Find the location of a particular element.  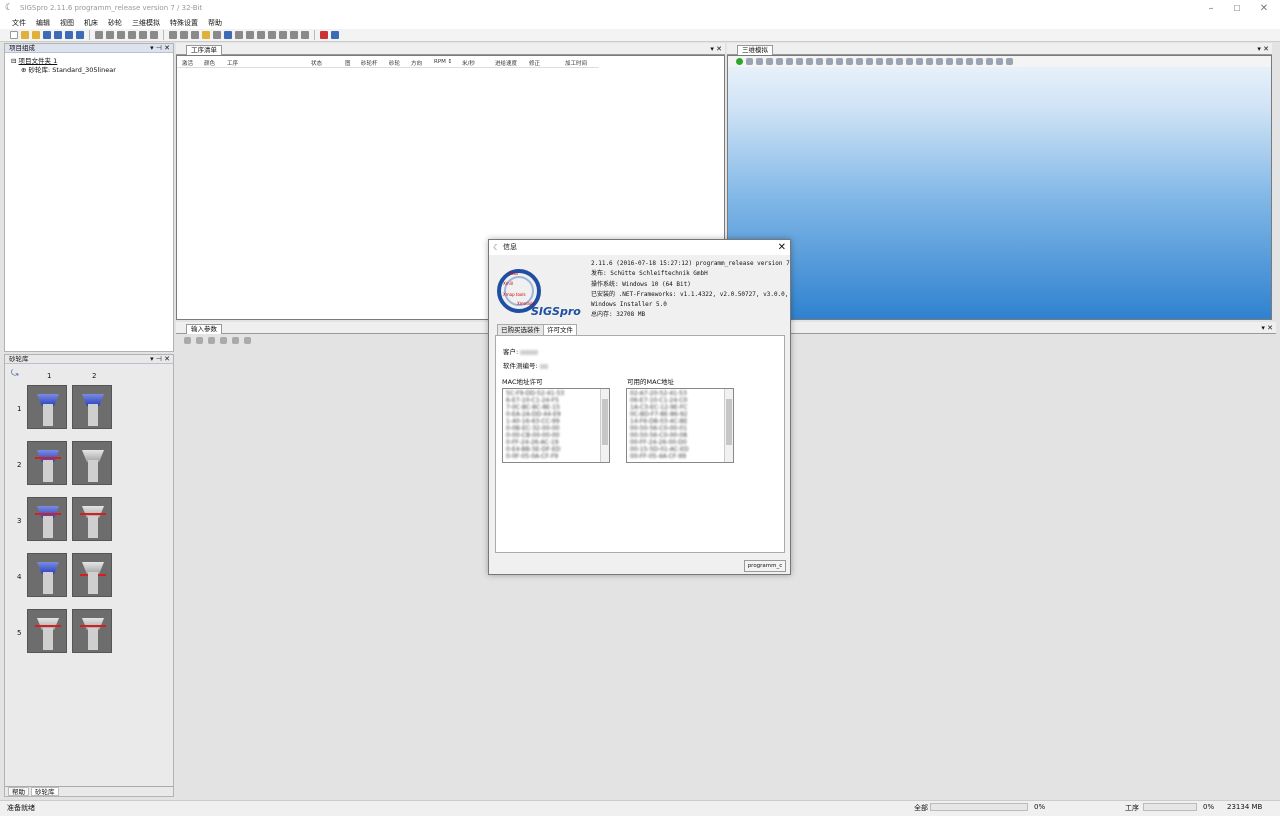

stop-icon is located at coordinates (769, 61).